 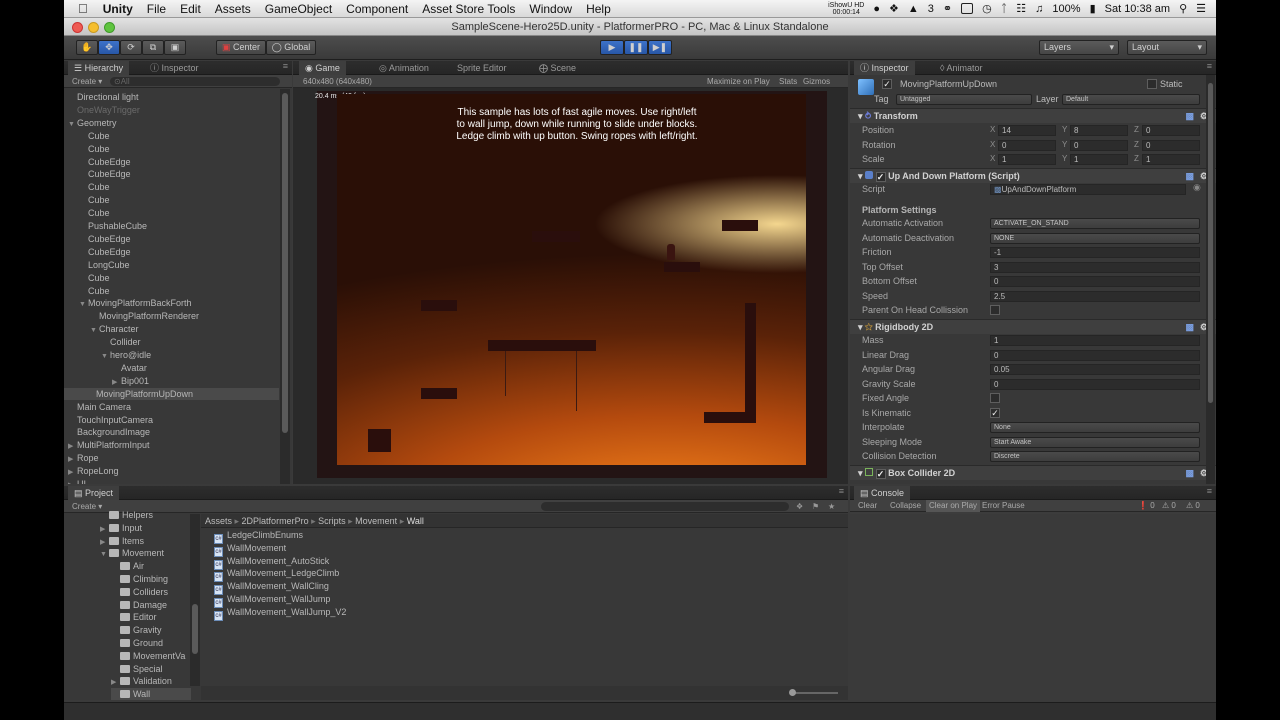 I want to click on hierarchy-search-input: ⊙All, so click(x=195, y=81).